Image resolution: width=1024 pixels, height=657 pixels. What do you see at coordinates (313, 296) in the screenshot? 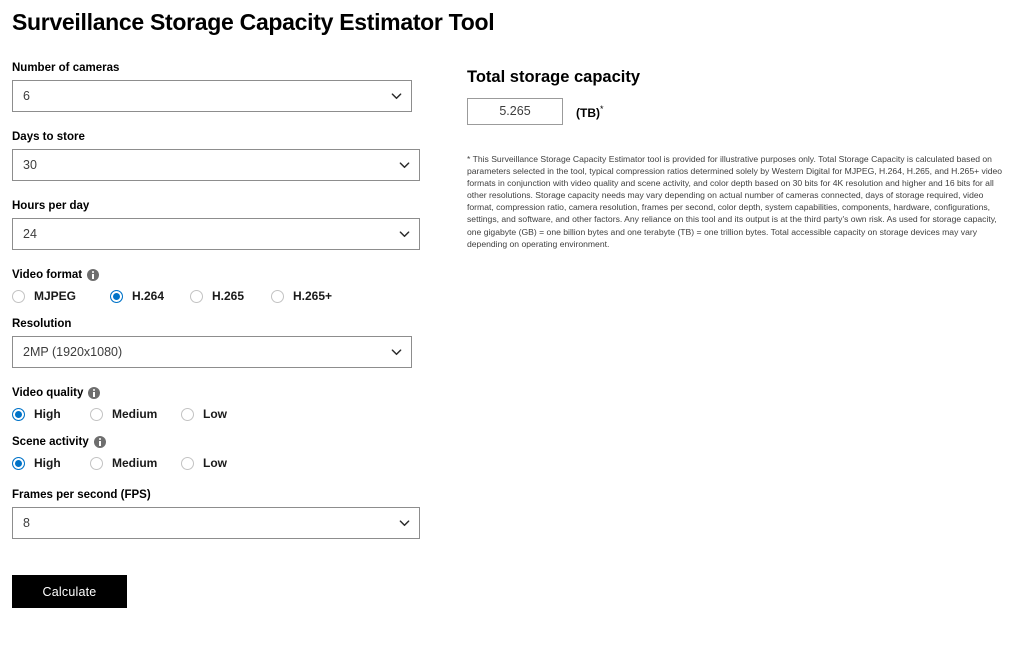
I see `radio-label: H.265+` at bounding box center [313, 296].